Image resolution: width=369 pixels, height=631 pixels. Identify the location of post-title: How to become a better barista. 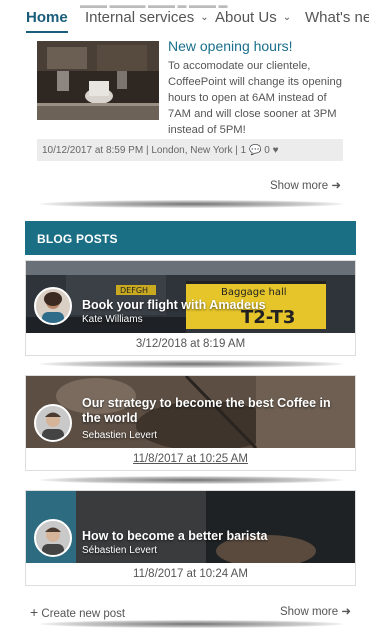
(174, 536).